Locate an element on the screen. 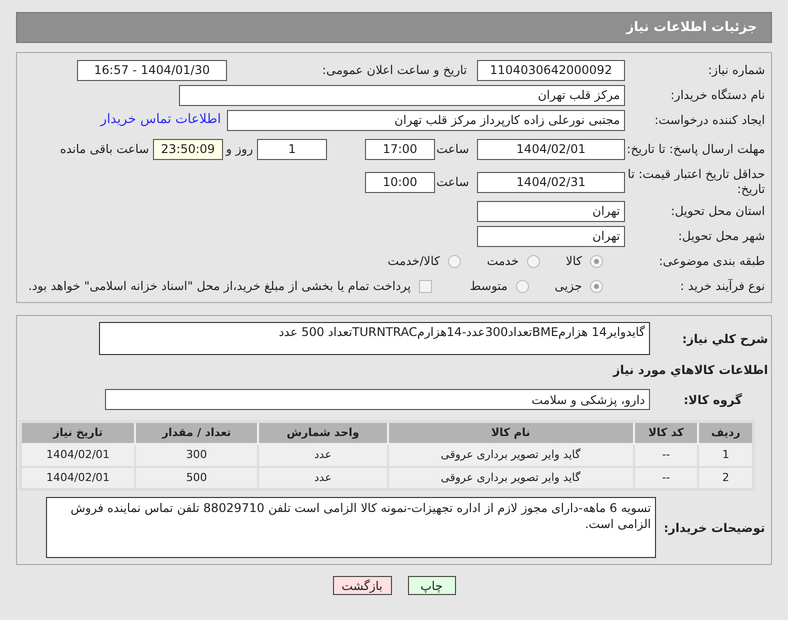 This screenshot has width=788, height=620. field-label: متوسط is located at coordinates (489, 286).